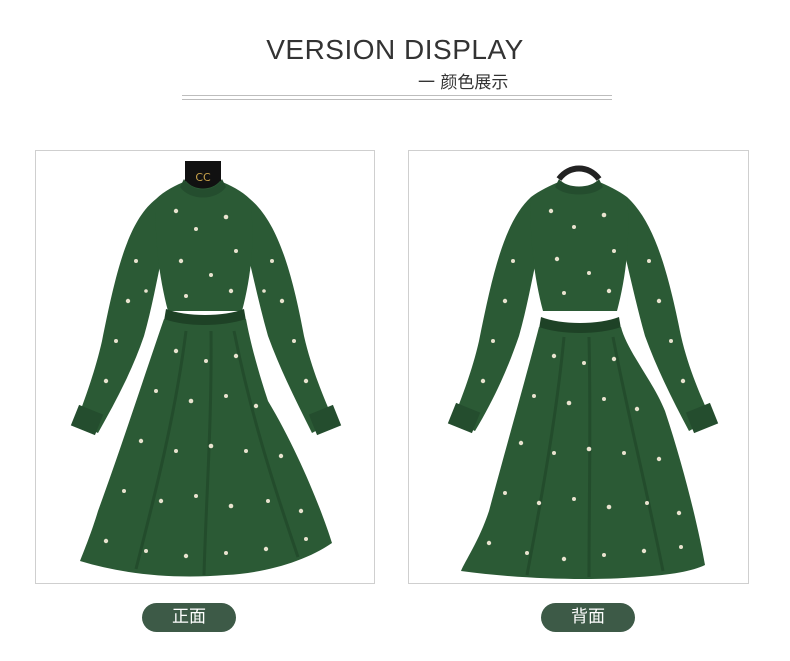  I want to click on section-title: VERSION DISPLAY, so click(395, 49).